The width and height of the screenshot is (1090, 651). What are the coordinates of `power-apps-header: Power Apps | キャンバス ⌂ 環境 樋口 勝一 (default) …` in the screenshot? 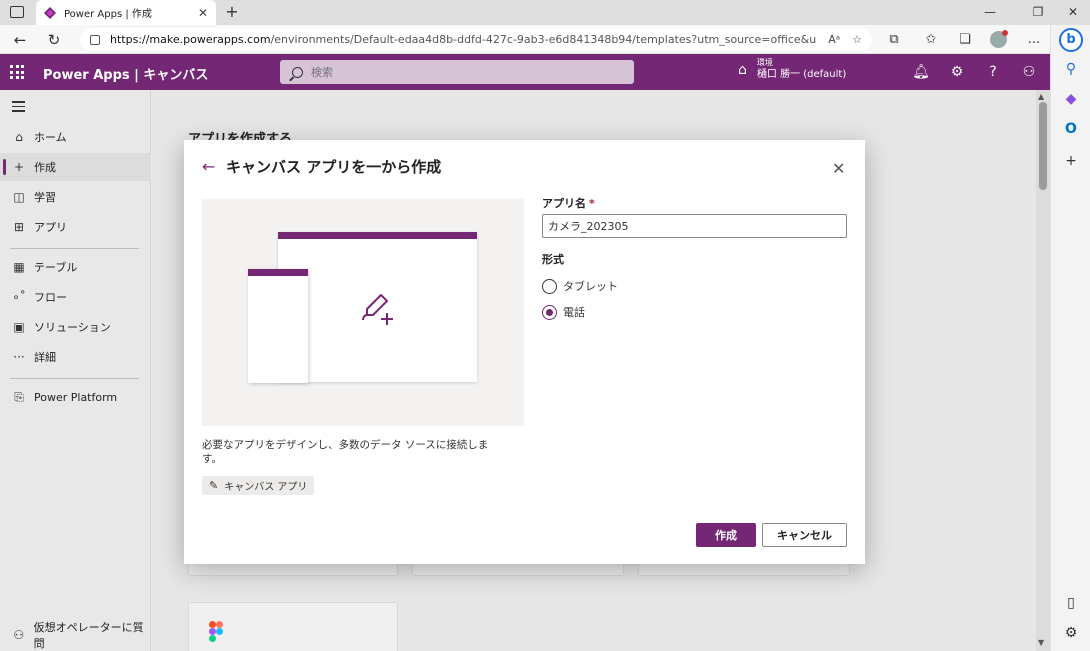 It's located at (525, 72).